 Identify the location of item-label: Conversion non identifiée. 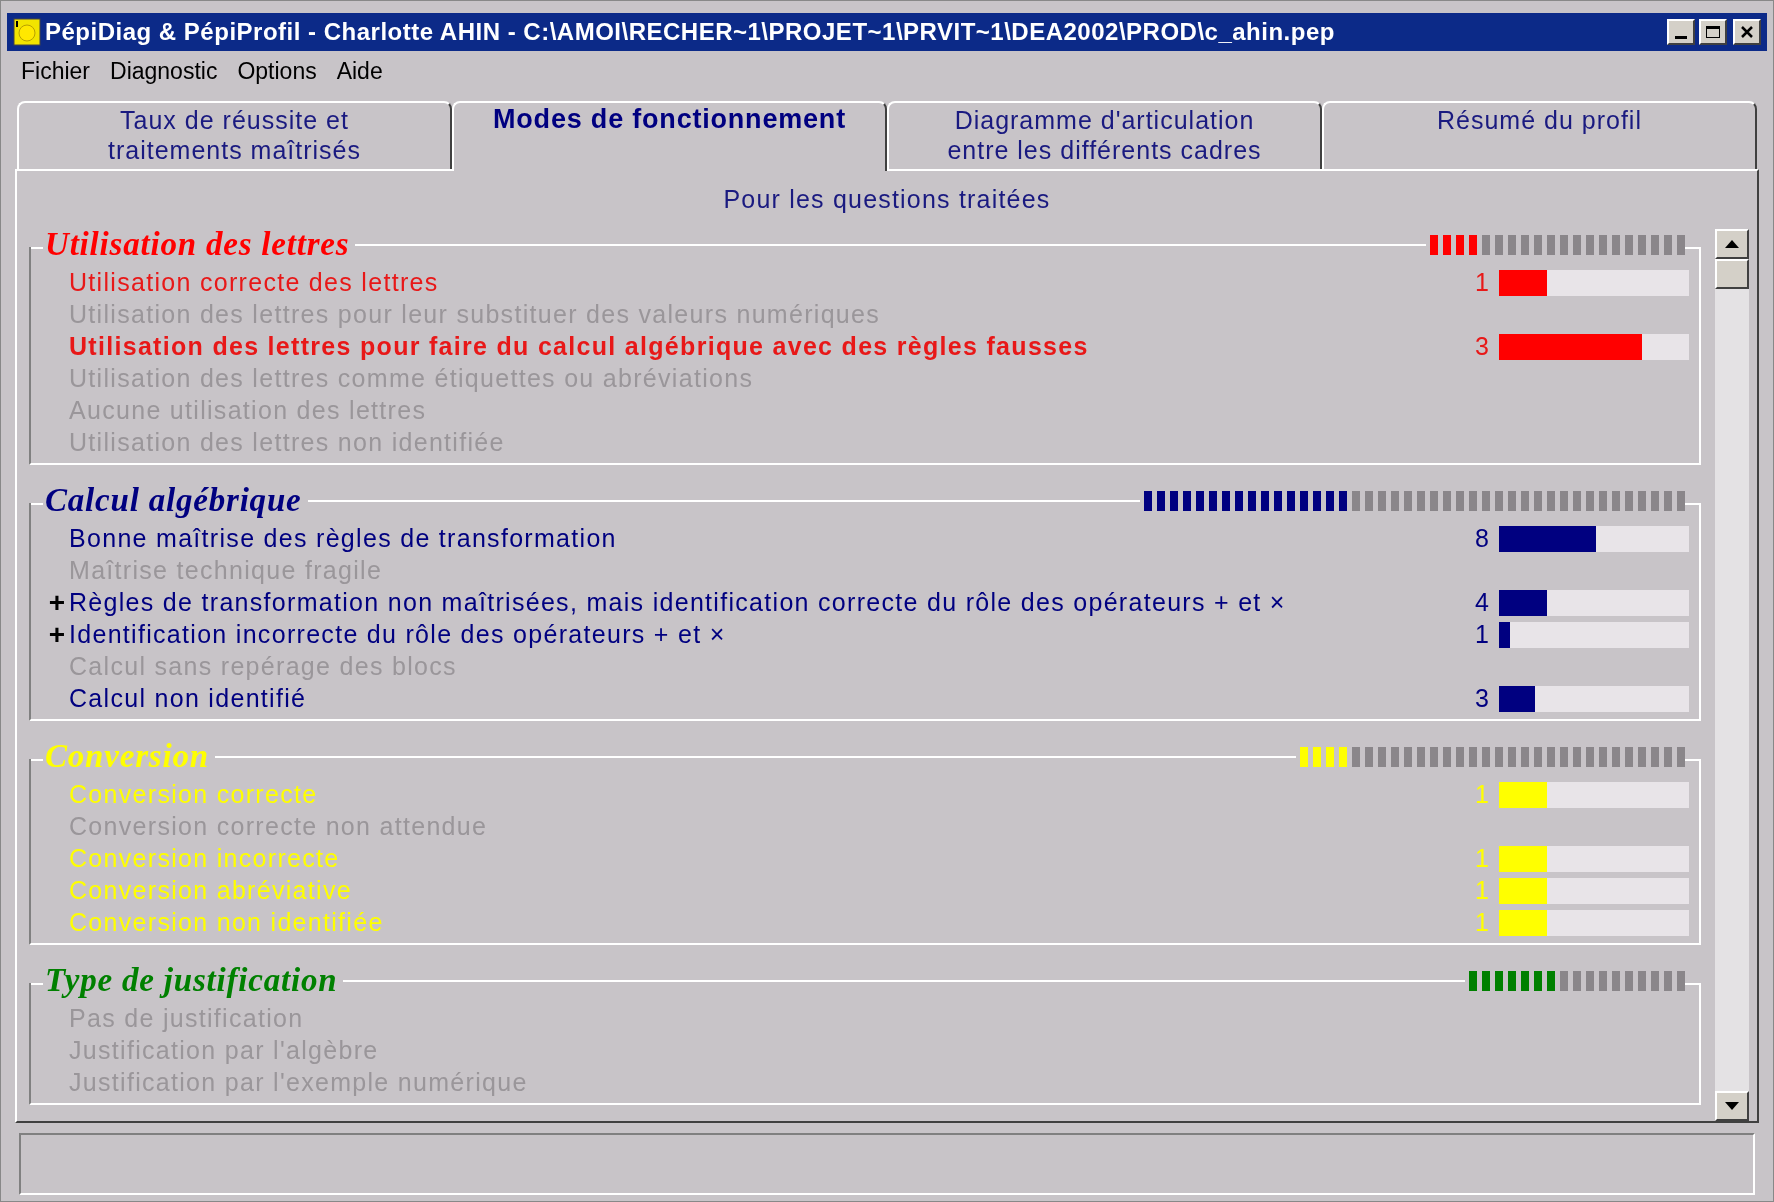
(227, 923).